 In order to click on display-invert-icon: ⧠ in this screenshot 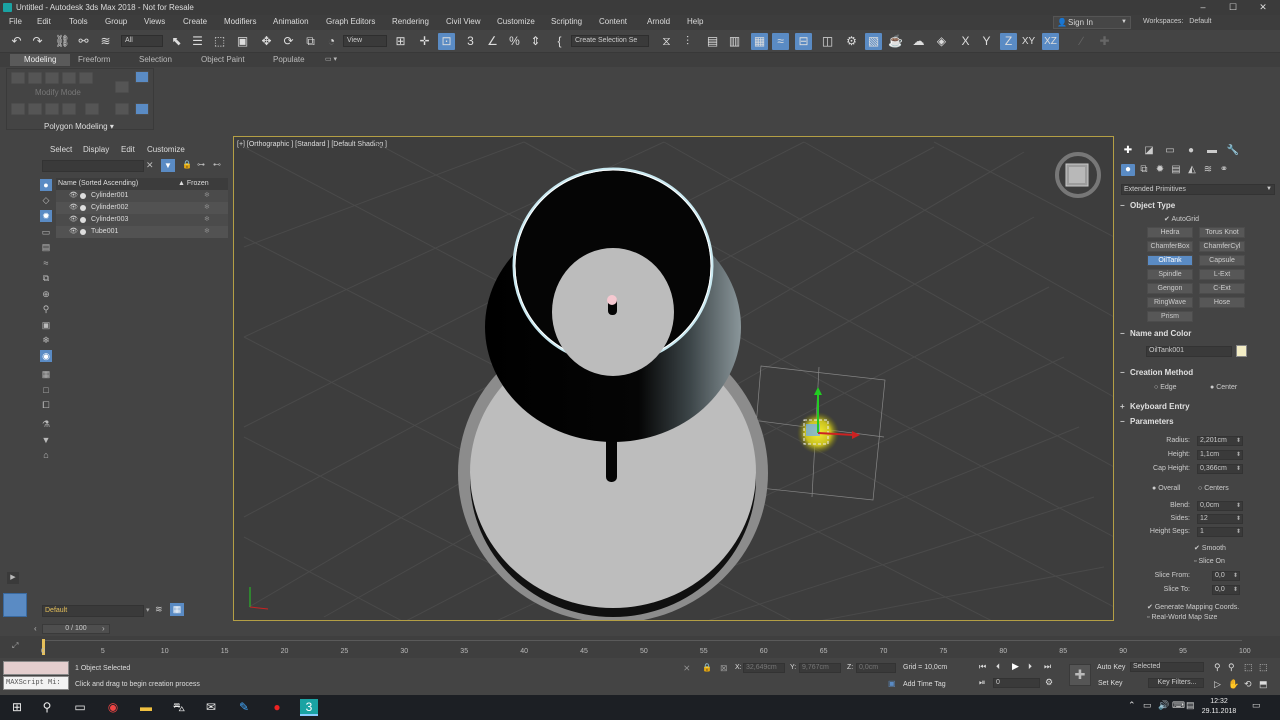, I will do `click(46, 405)`.